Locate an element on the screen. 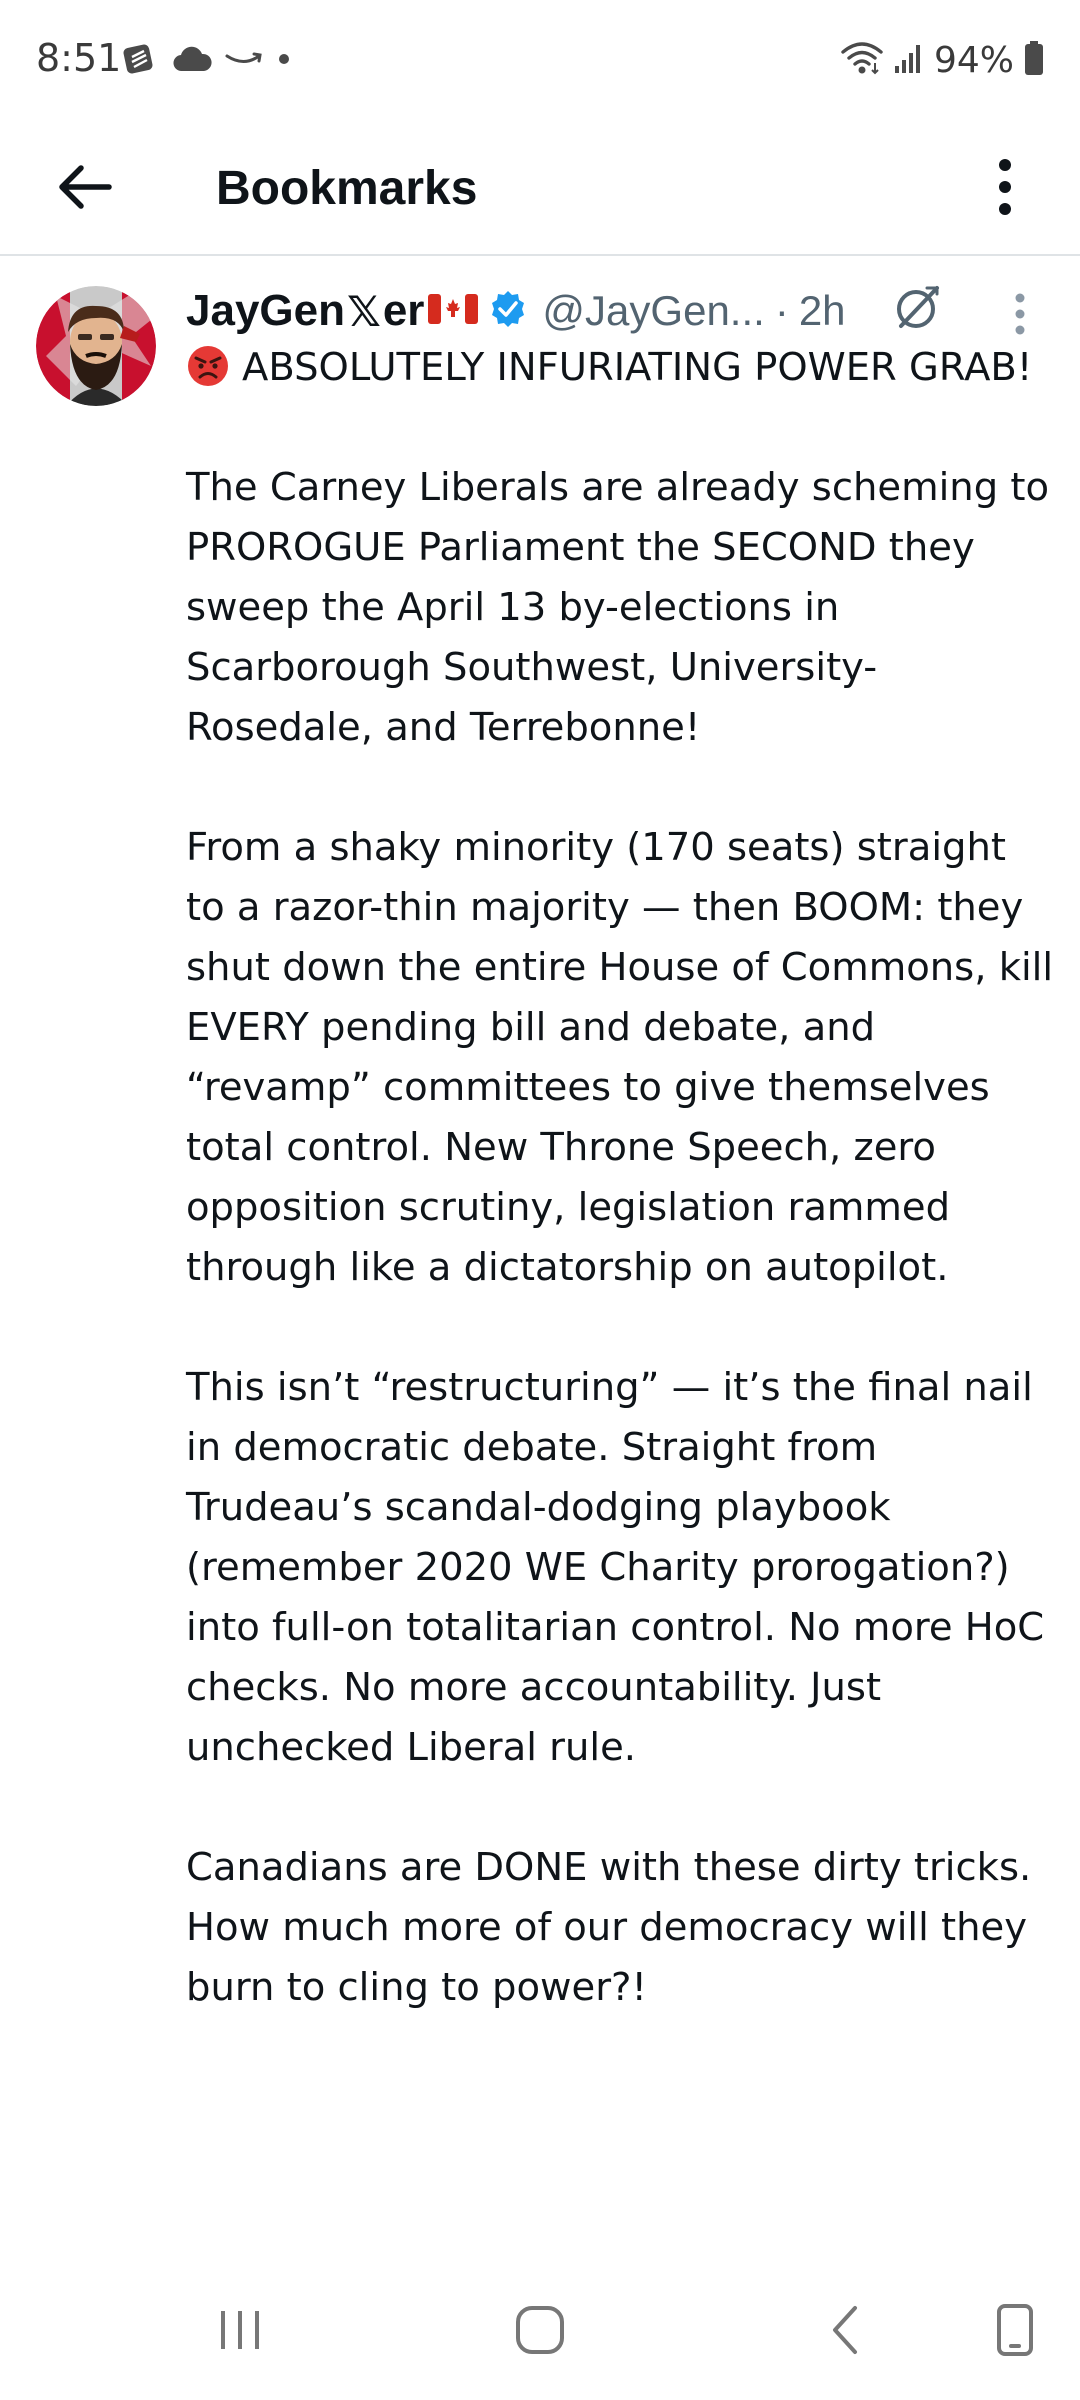  author-name-x-glyph: 𝕏 is located at coordinates (363, 311).